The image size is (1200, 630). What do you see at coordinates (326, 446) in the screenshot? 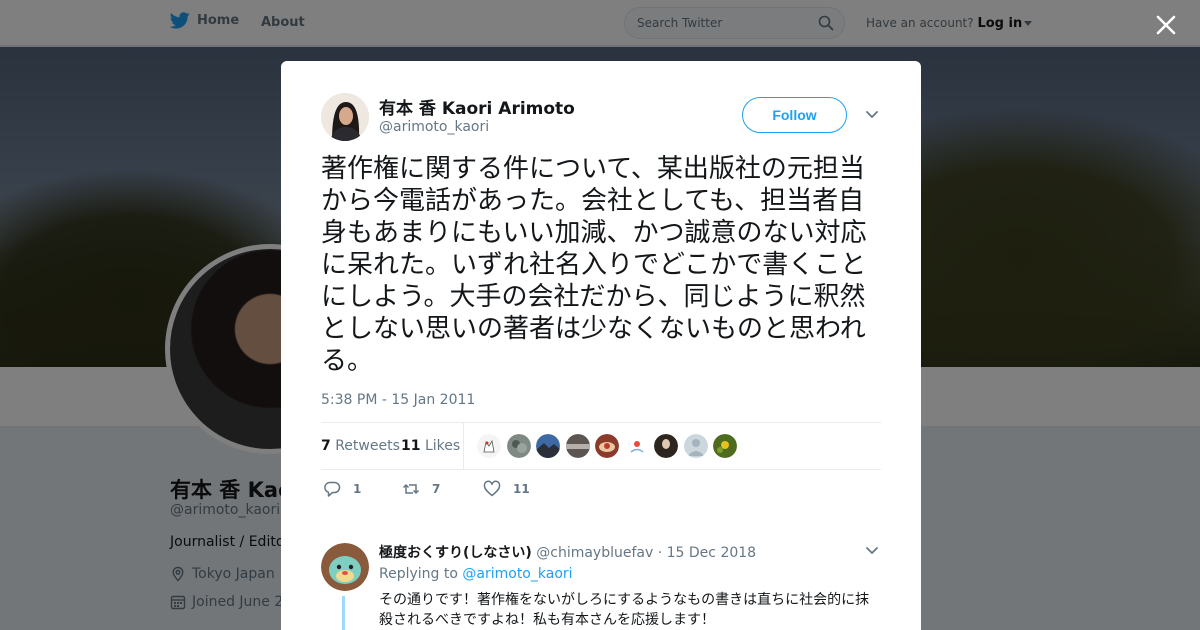
I see `retweets-count: 7` at bounding box center [326, 446].